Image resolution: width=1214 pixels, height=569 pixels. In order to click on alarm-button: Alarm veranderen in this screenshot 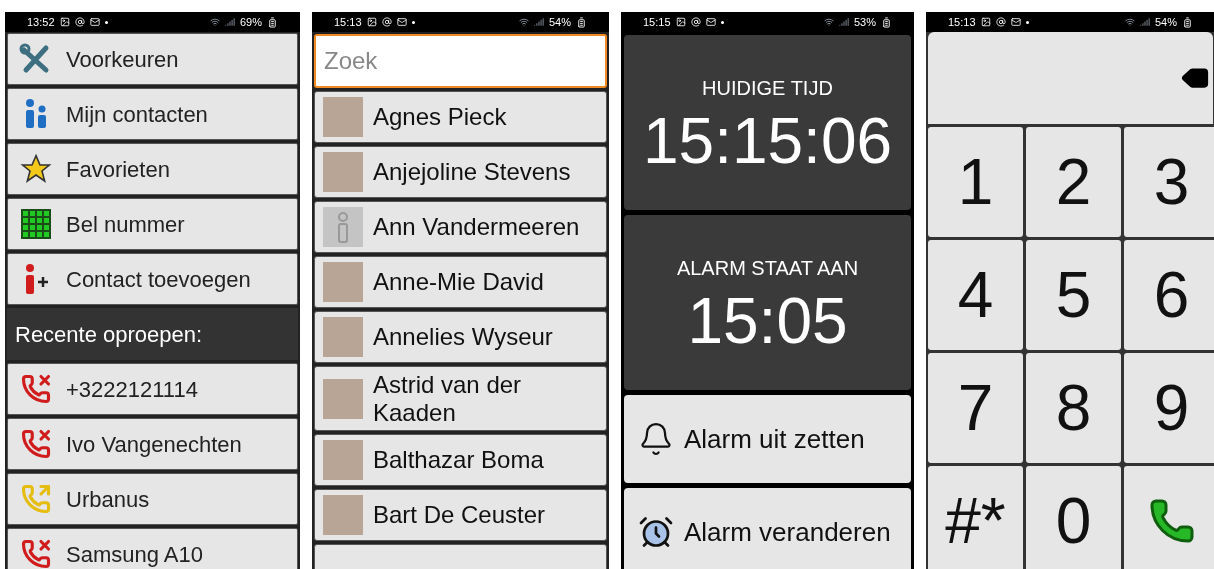, I will do `click(767, 528)`.